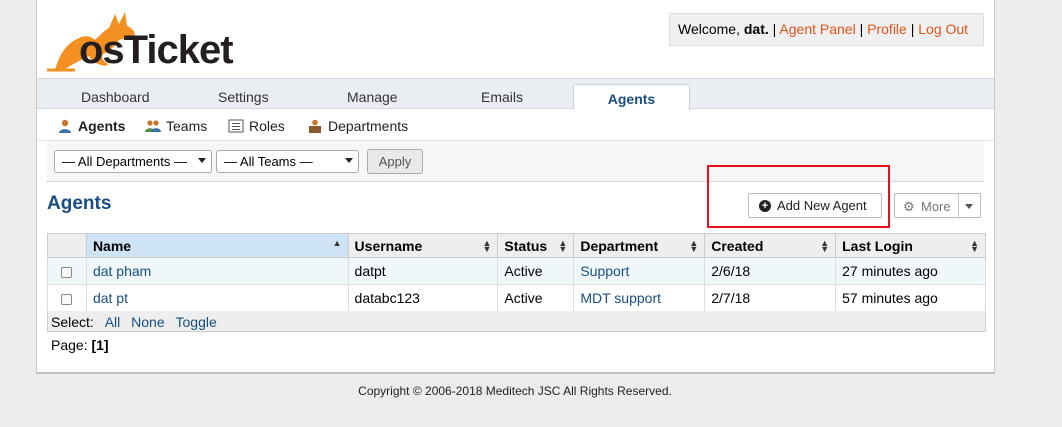  I want to click on sort-asc-icon: ▲, so click(337, 243).